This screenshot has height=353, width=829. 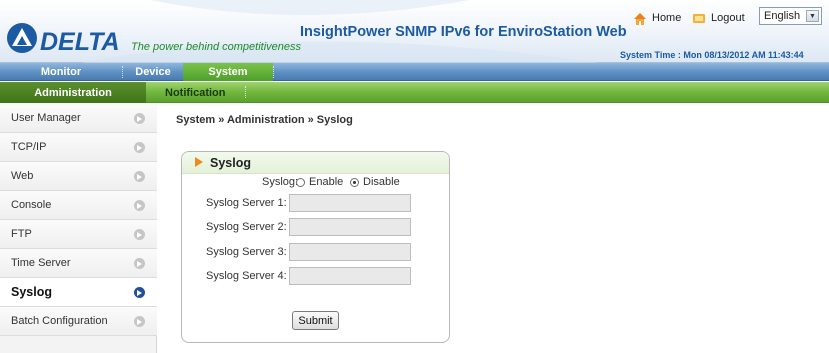 What do you see at coordinates (280, 182) in the screenshot?
I see `syslog-label: Syslog:` at bounding box center [280, 182].